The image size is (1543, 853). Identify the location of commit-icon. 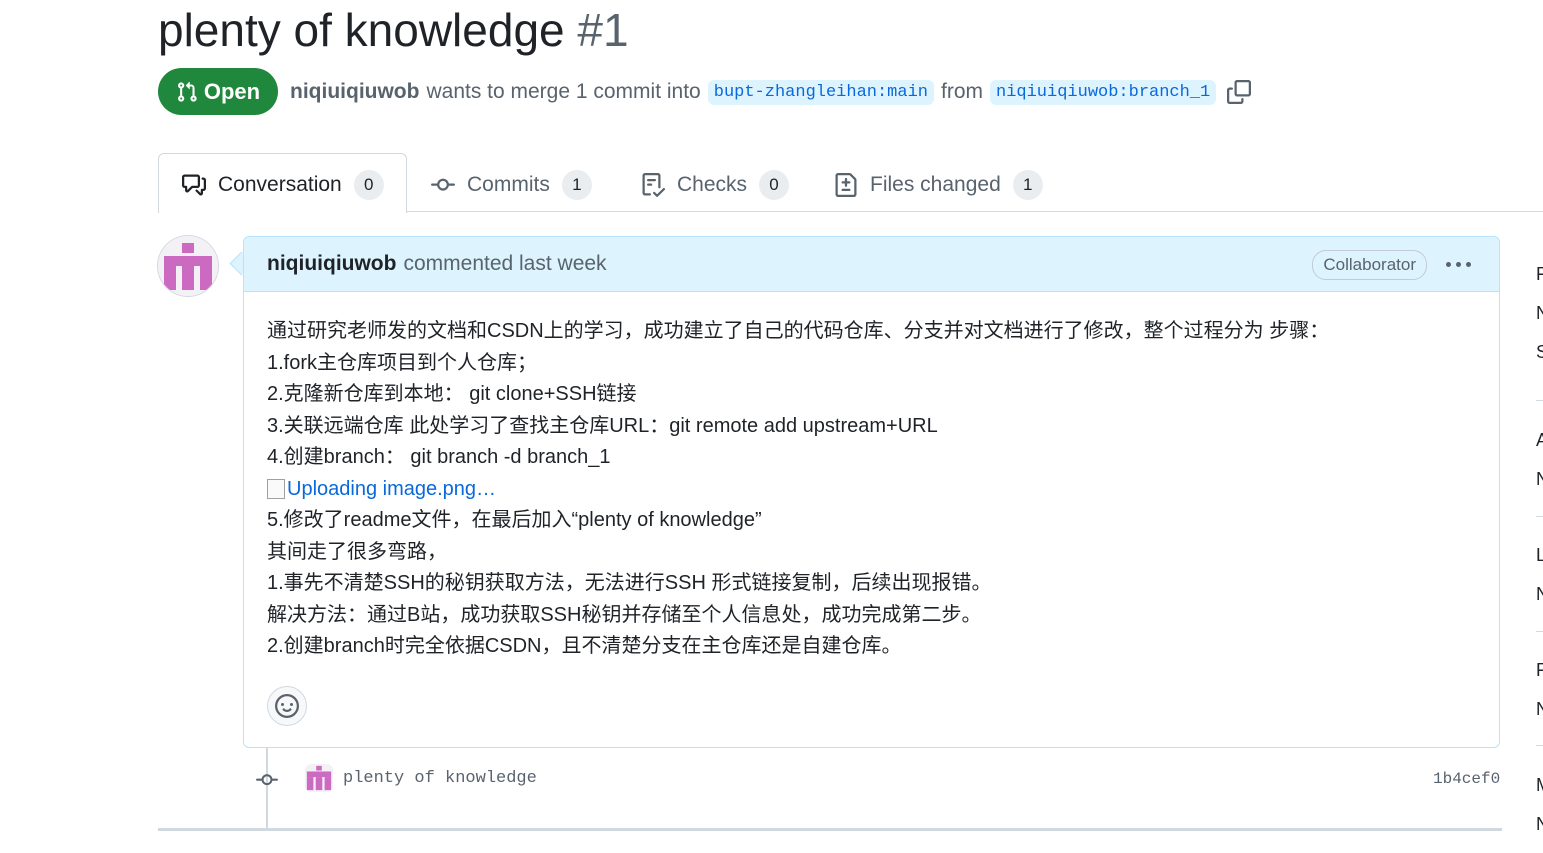
(443, 185).